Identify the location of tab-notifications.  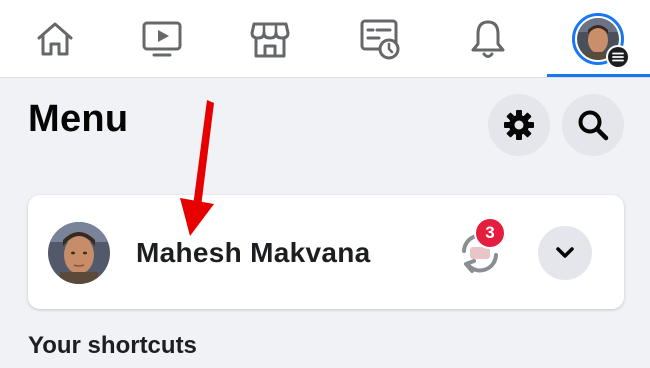
(488, 39).